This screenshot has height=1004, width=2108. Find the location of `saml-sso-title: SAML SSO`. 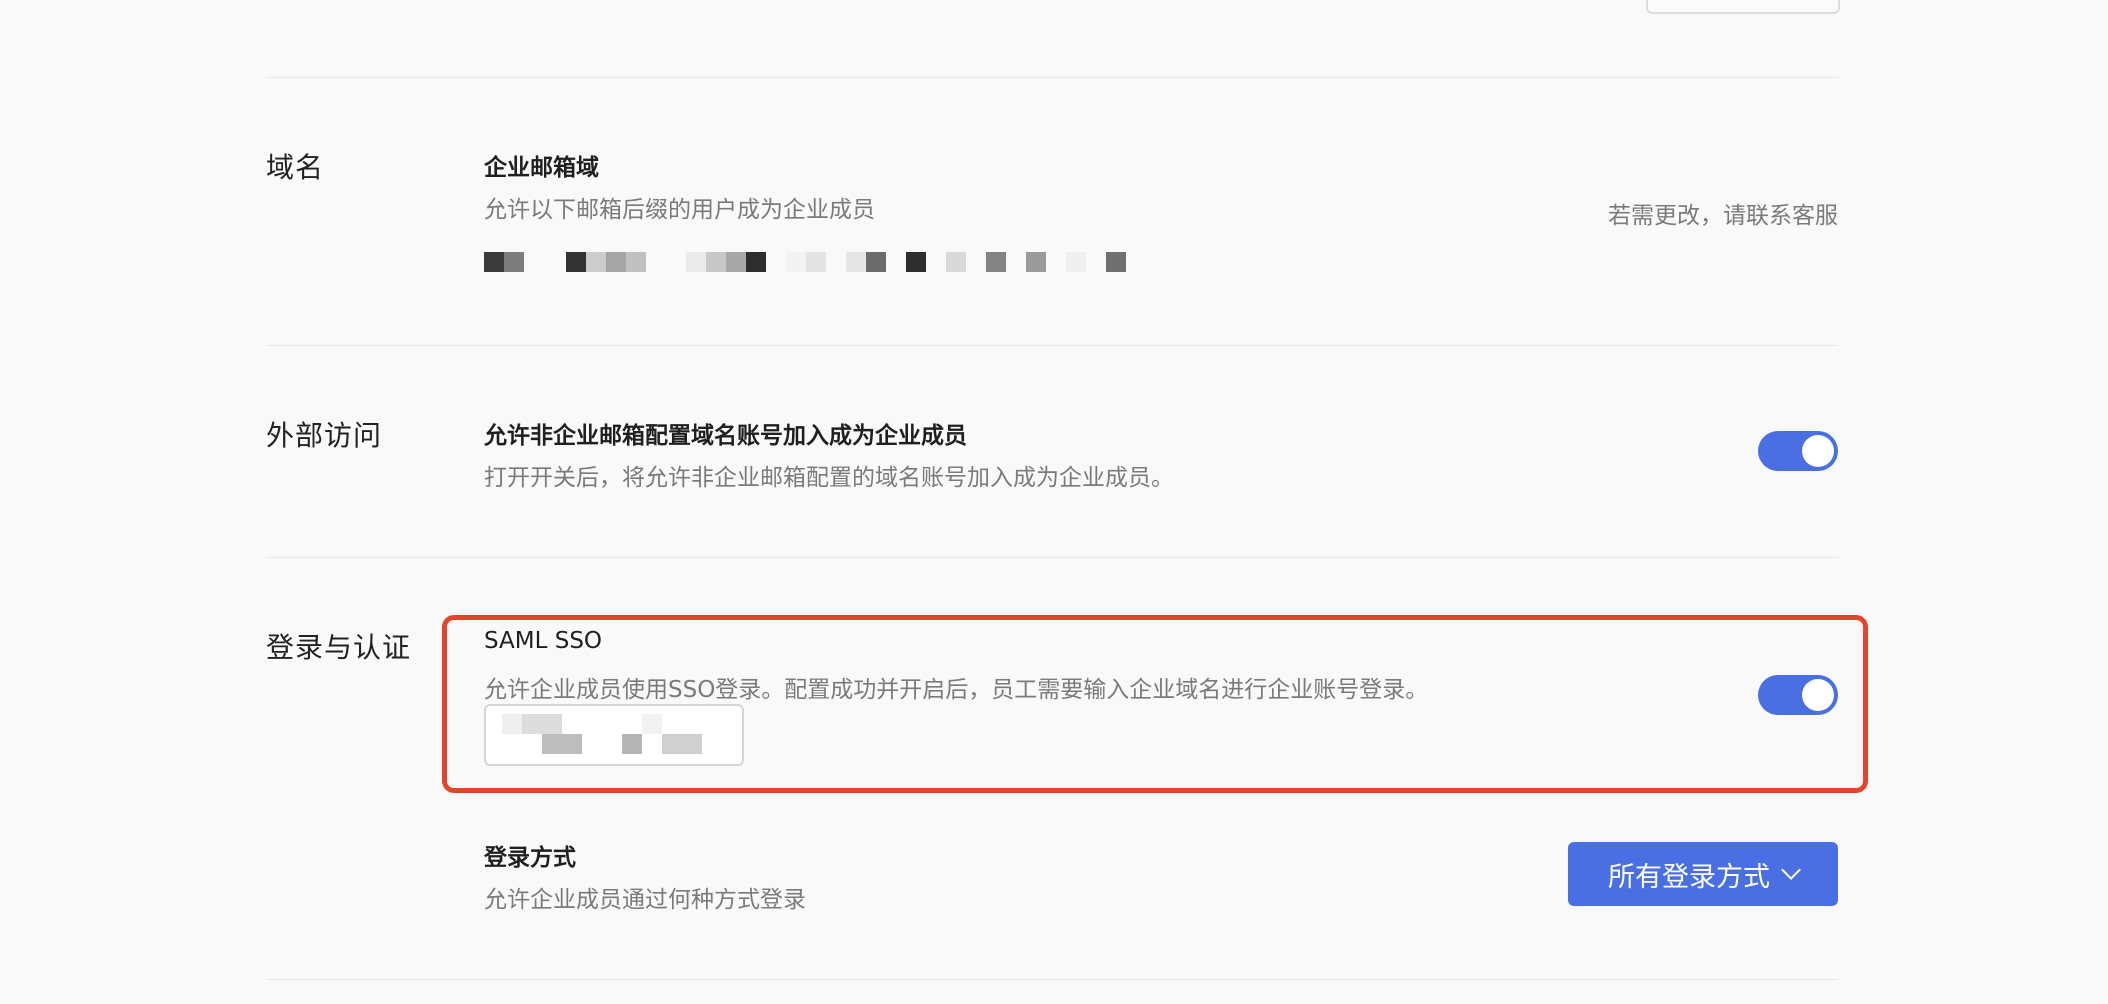

saml-sso-title: SAML SSO is located at coordinates (543, 641).